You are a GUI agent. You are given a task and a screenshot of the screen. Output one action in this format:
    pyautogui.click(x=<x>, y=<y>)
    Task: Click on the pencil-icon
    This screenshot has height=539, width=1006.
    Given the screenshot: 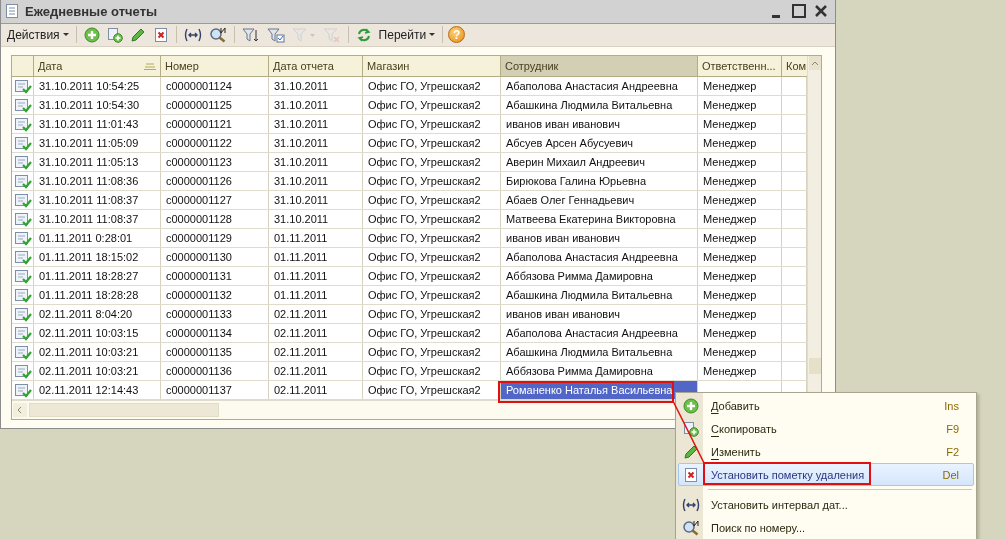 What is the action you would take?
    pyautogui.click(x=691, y=451)
    